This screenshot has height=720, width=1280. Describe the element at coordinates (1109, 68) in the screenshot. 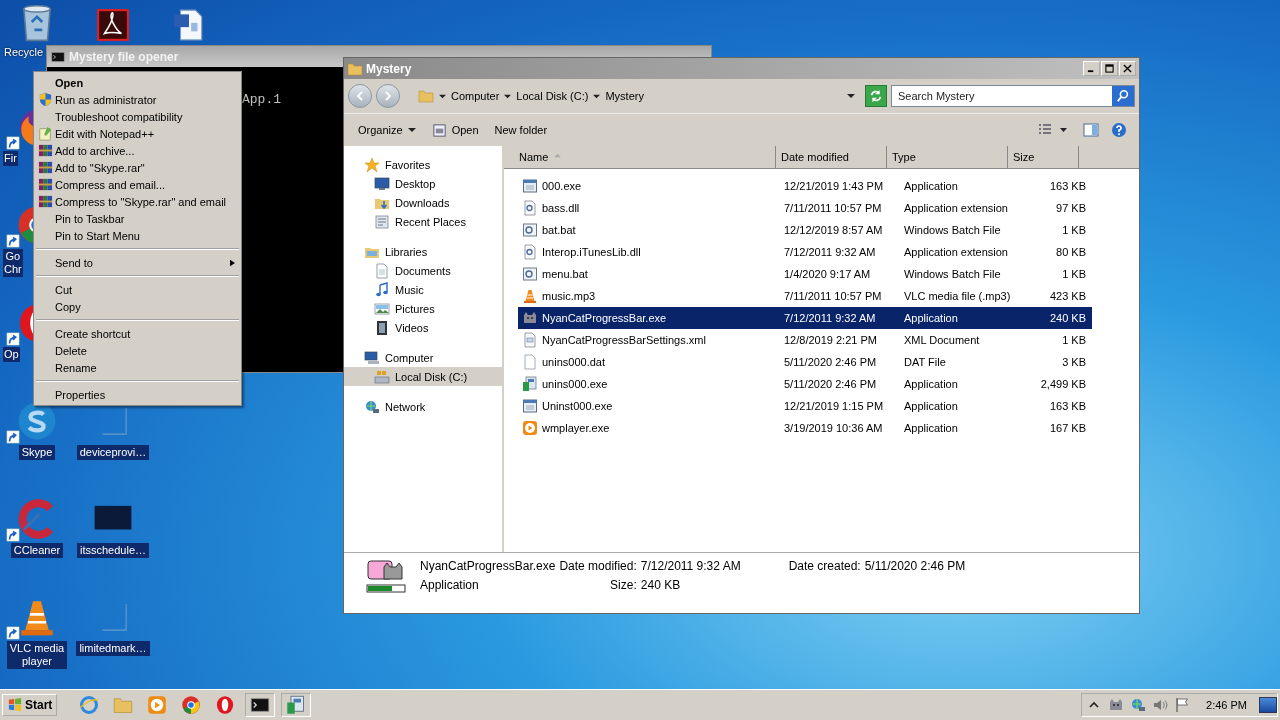

I see `maximize-button` at that location.